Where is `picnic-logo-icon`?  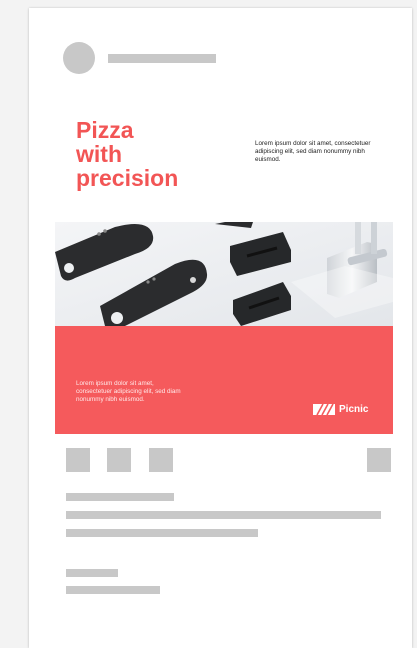
picnic-logo-icon is located at coordinates (324, 409).